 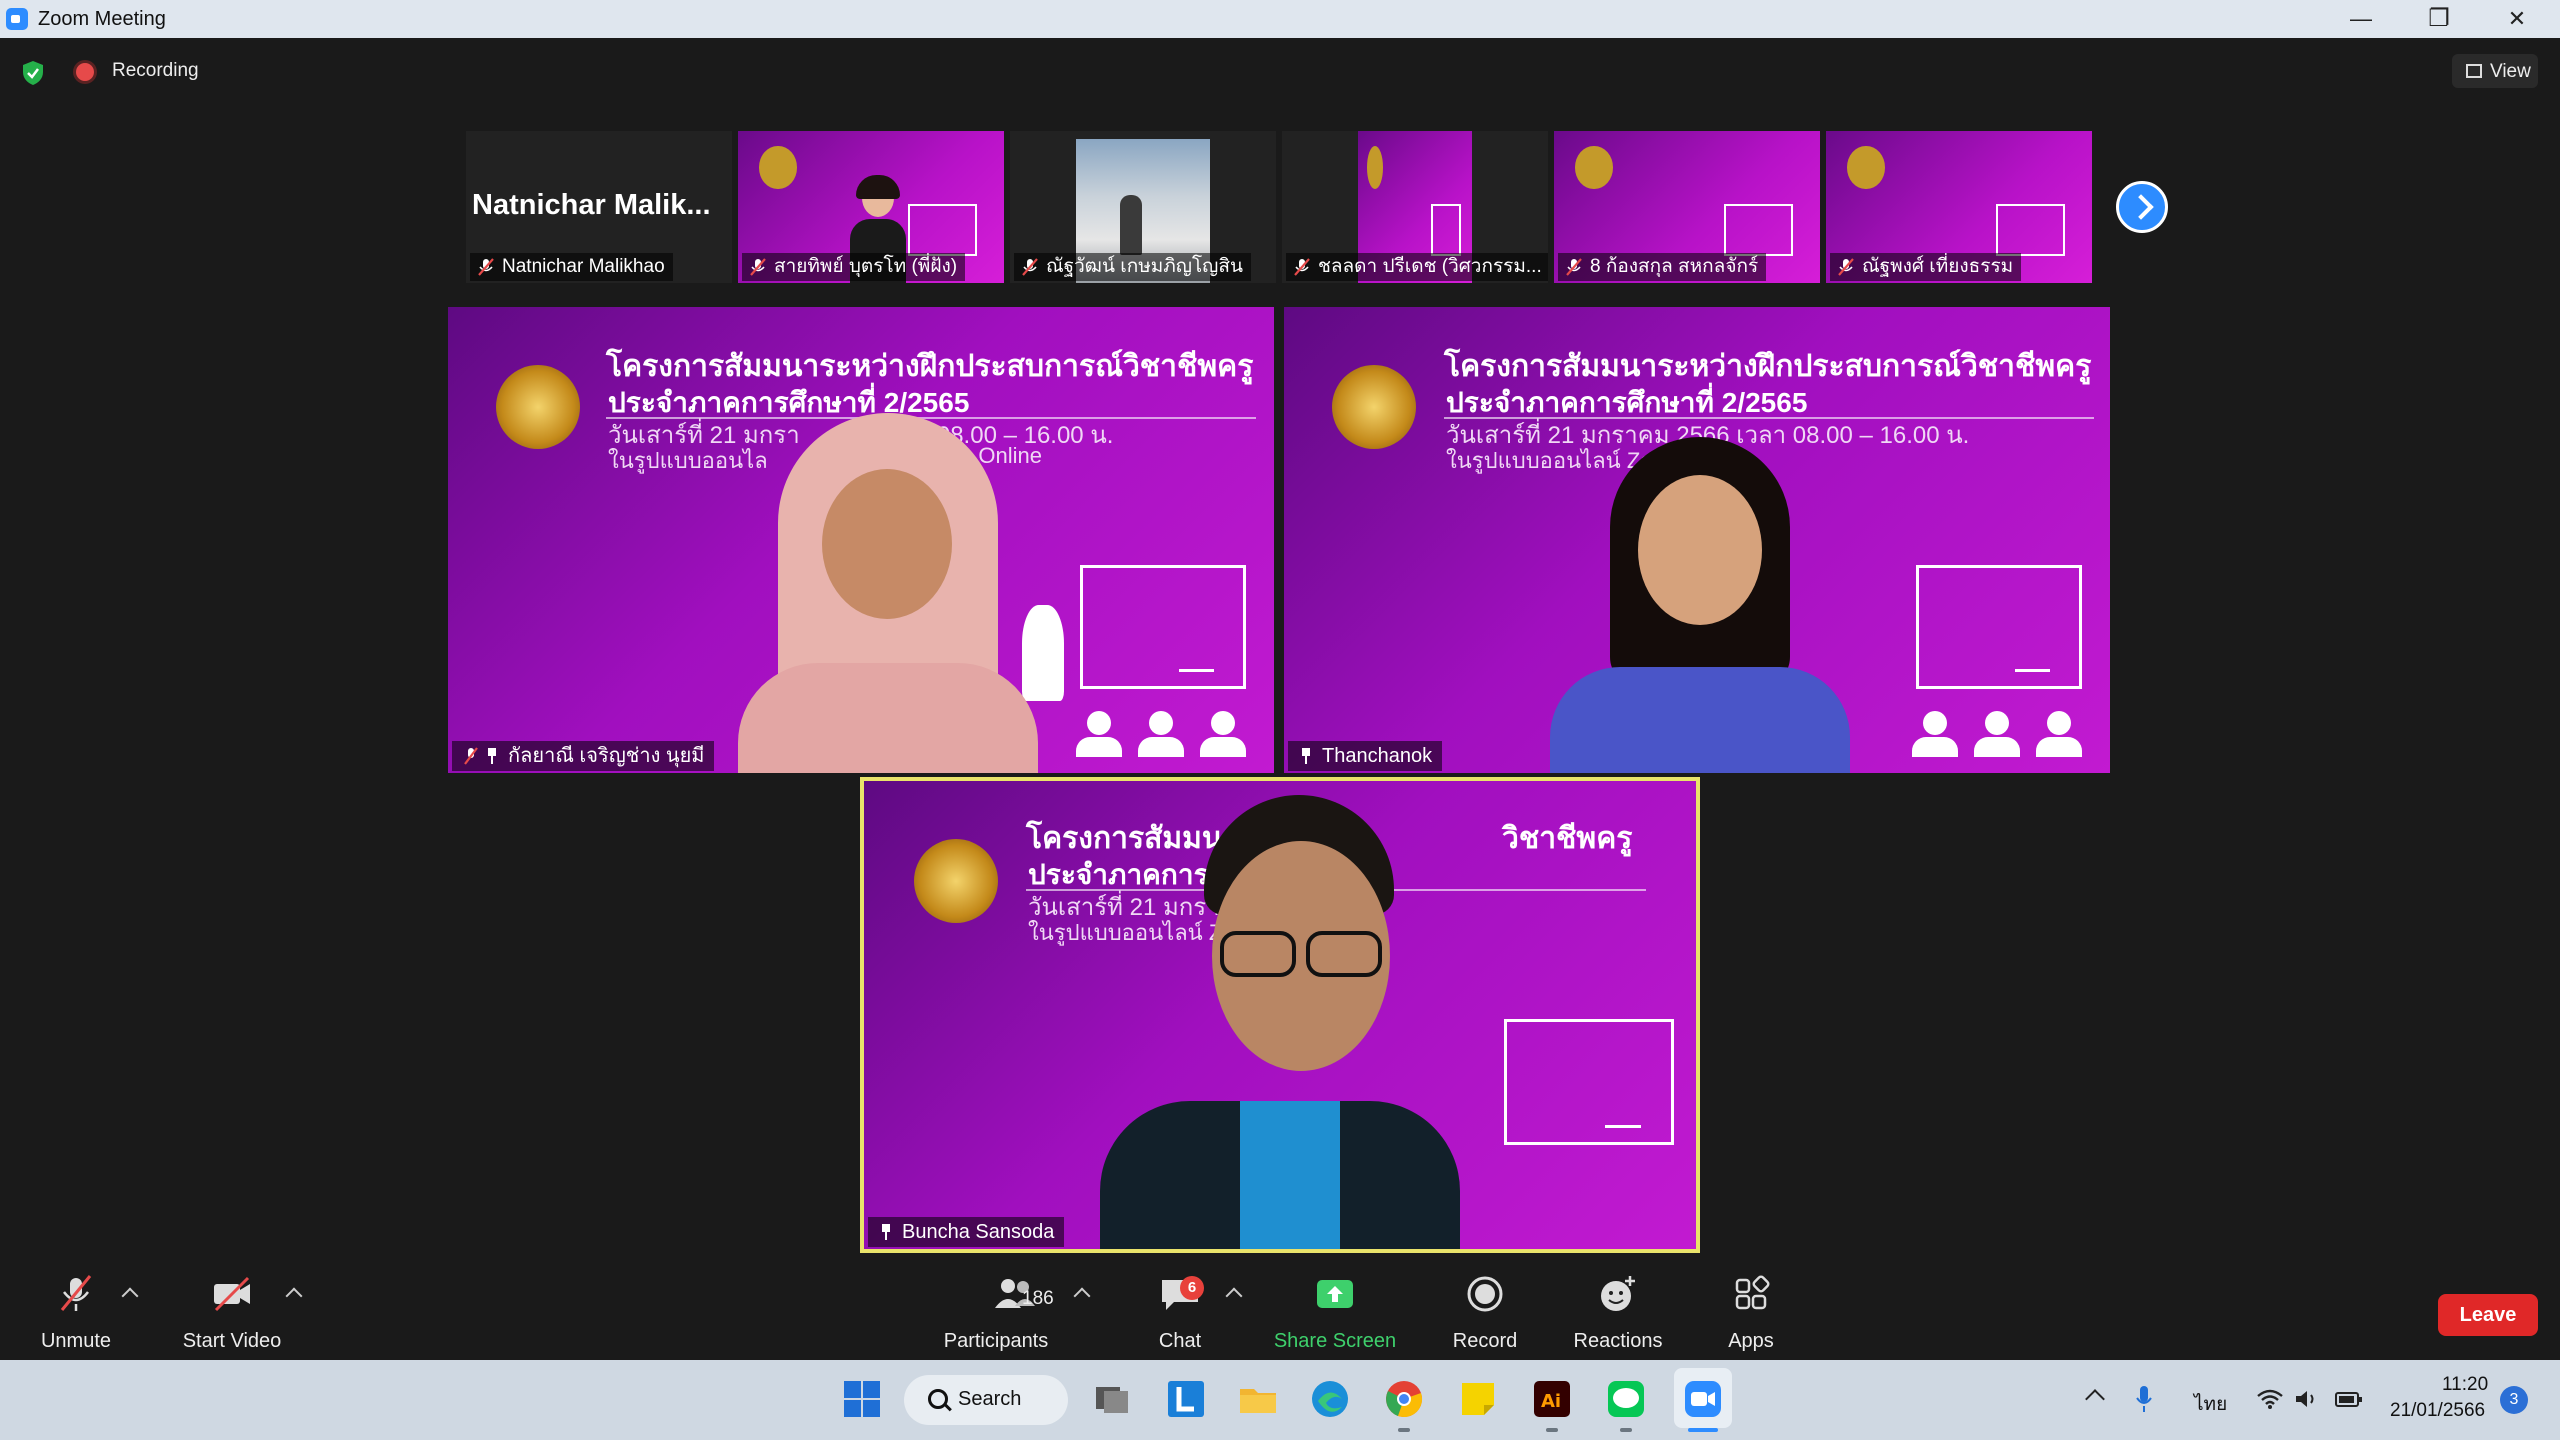 I want to click on chat-unread-badge: 6, so click(x=1192, y=1288).